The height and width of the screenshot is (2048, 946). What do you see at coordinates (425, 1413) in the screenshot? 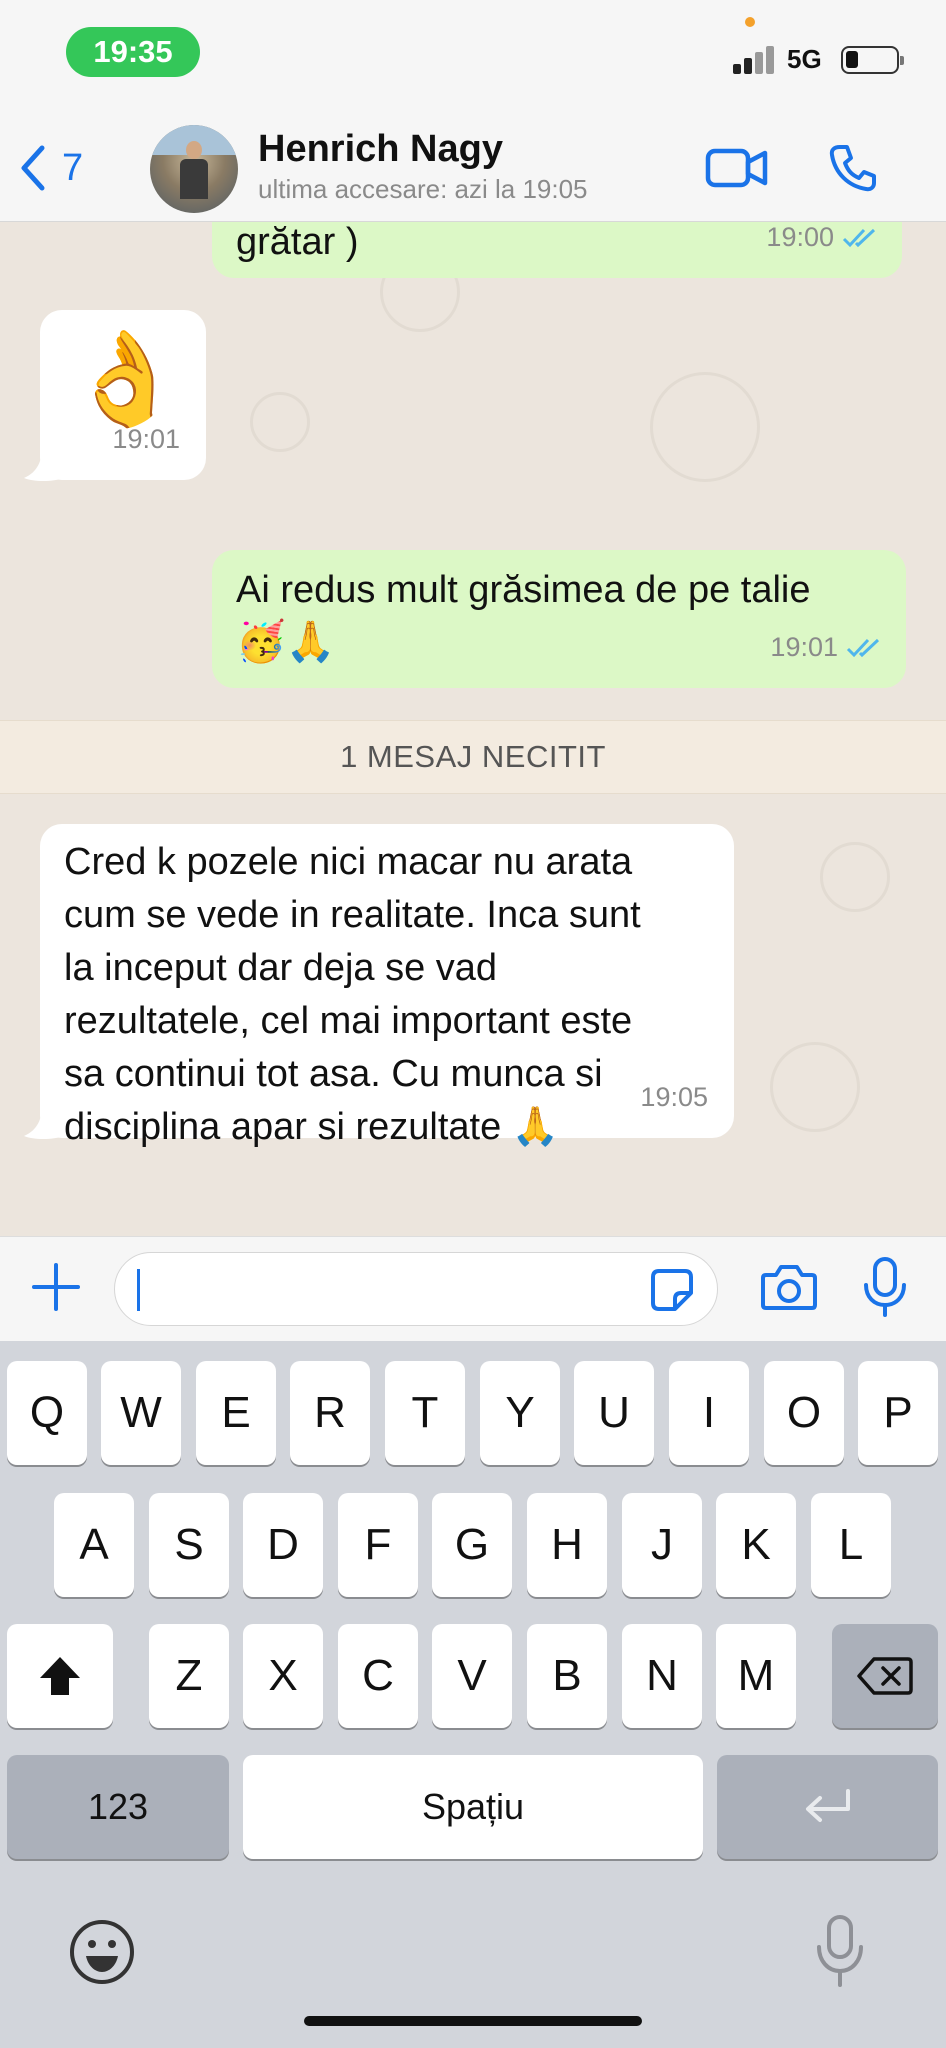
I see `key-t: T` at bounding box center [425, 1413].